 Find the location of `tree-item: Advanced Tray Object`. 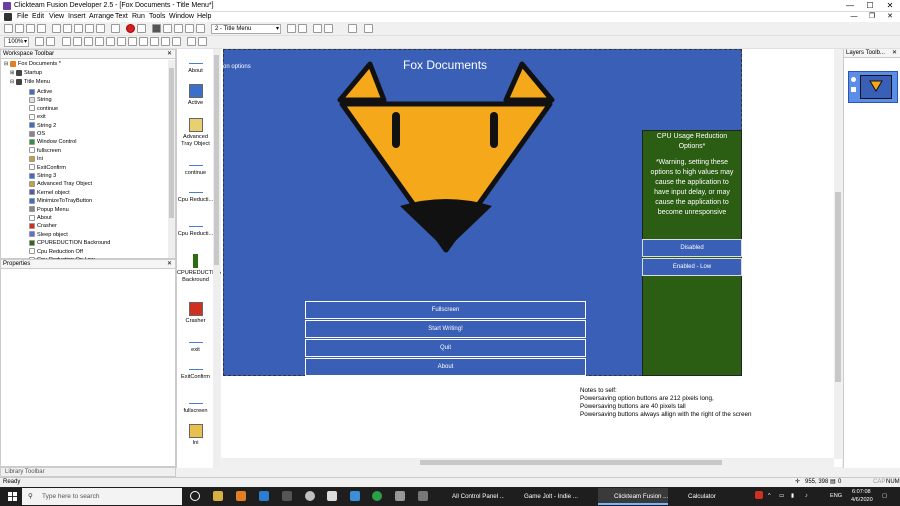

tree-item: Advanced Tray Object is located at coordinates (60, 184).